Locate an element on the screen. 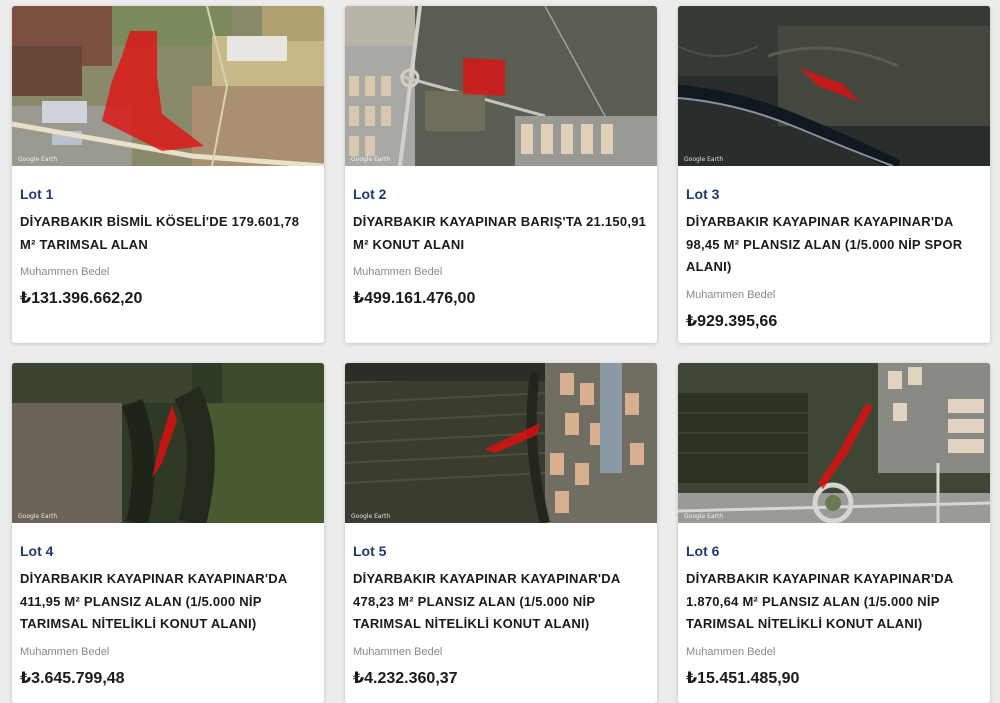 The height and width of the screenshot is (703, 1000). lot-price: ₺131.396.662,20 is located at coordinates (81, 298).